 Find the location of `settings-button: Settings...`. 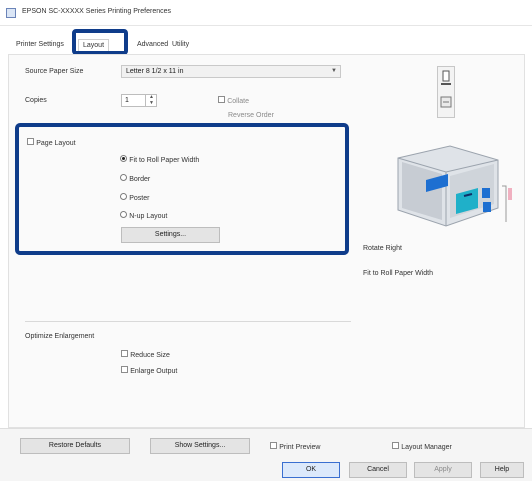

settings-button: Settings... is located at coordinates (170, 235).